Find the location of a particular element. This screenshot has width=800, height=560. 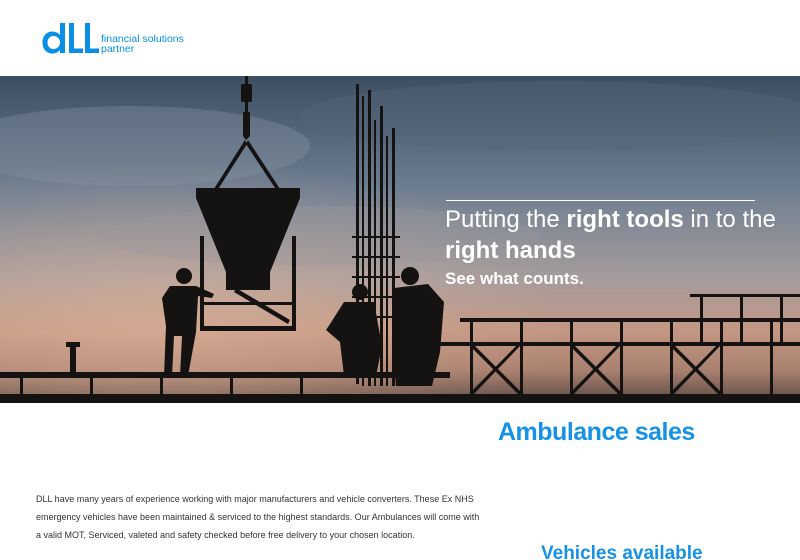

site-header: financial solutions partner is located at coordinates (400, 38).